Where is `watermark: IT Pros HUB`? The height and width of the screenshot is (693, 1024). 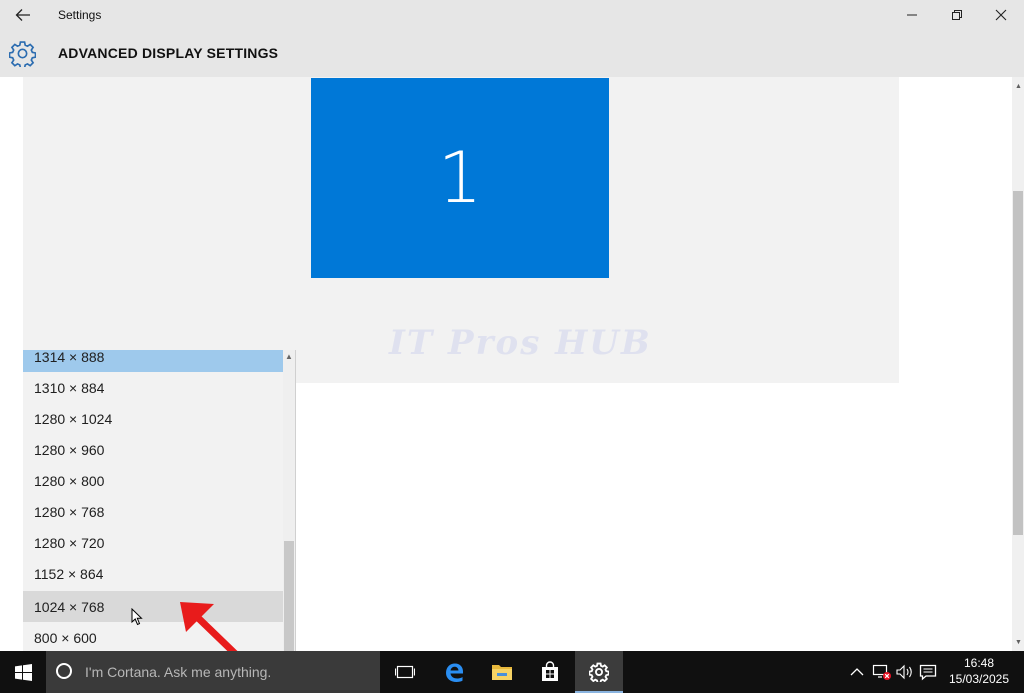 watermark: IT Pros HUB is located at coordinates (520, 343).